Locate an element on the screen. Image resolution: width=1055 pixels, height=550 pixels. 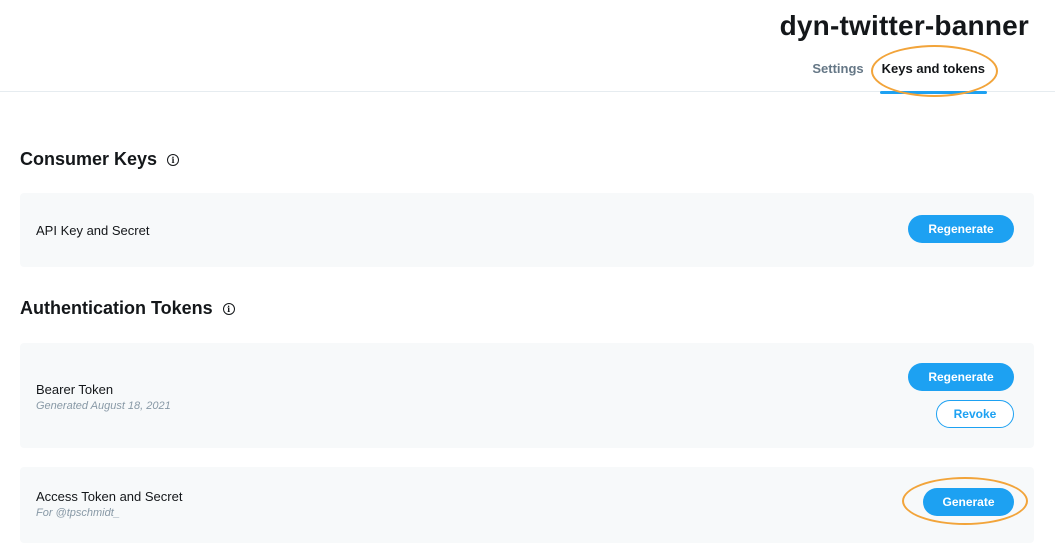
revoke-bearer-token-button: Revoke is located at coordinates (975, 414).